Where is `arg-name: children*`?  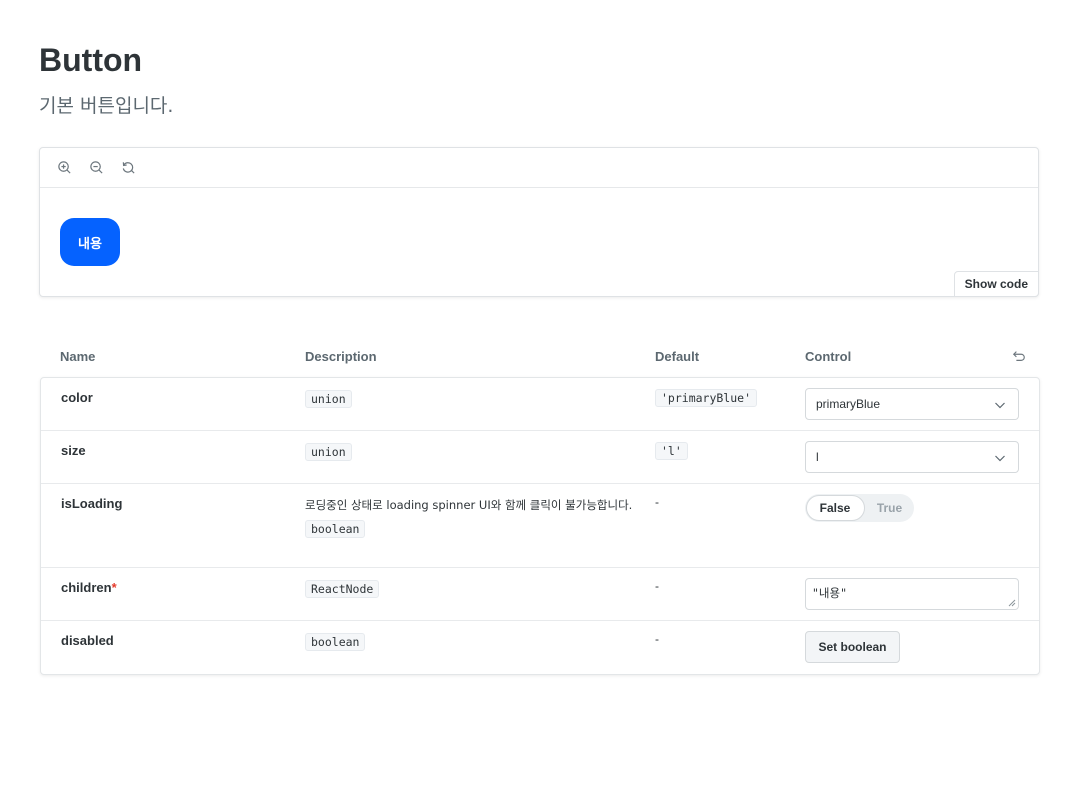 arg-name: children* is located at coordinates (89, 587).